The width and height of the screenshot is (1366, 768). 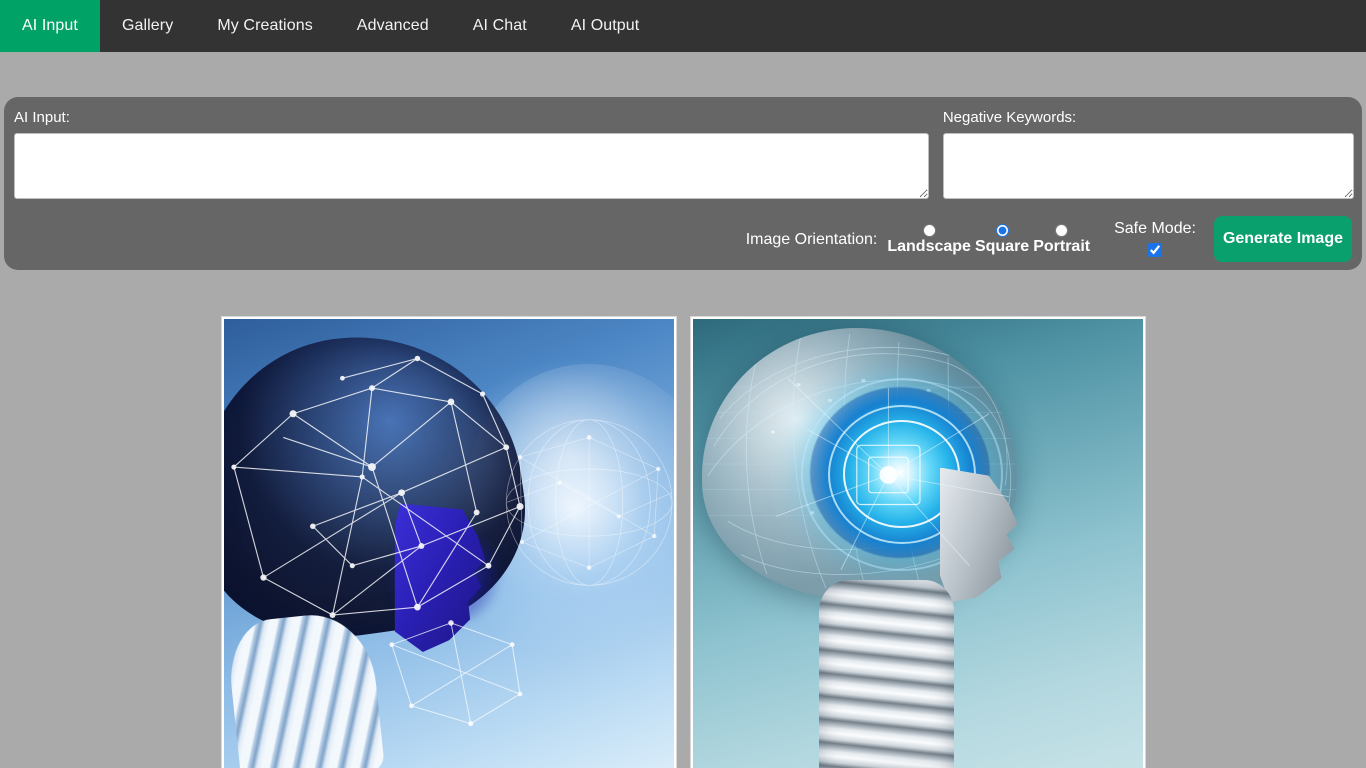 I want to click on image-orientation-radio-group: Landscape Square Portrait, so click(x=988, y=234).